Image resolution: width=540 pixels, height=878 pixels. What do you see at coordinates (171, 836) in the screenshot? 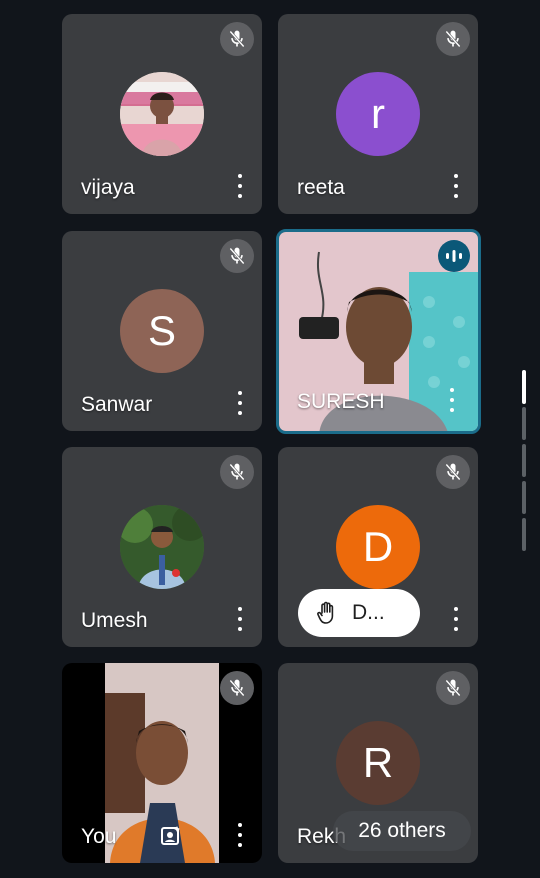
I see `portrait-effect-icon` at bounding box center [171, 836].